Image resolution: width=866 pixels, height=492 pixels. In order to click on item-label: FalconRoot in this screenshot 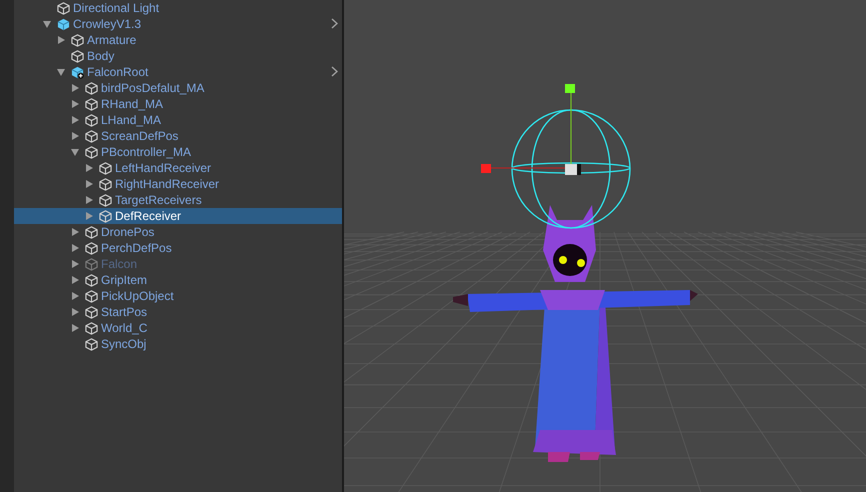, I will do `click(117, 72)`.